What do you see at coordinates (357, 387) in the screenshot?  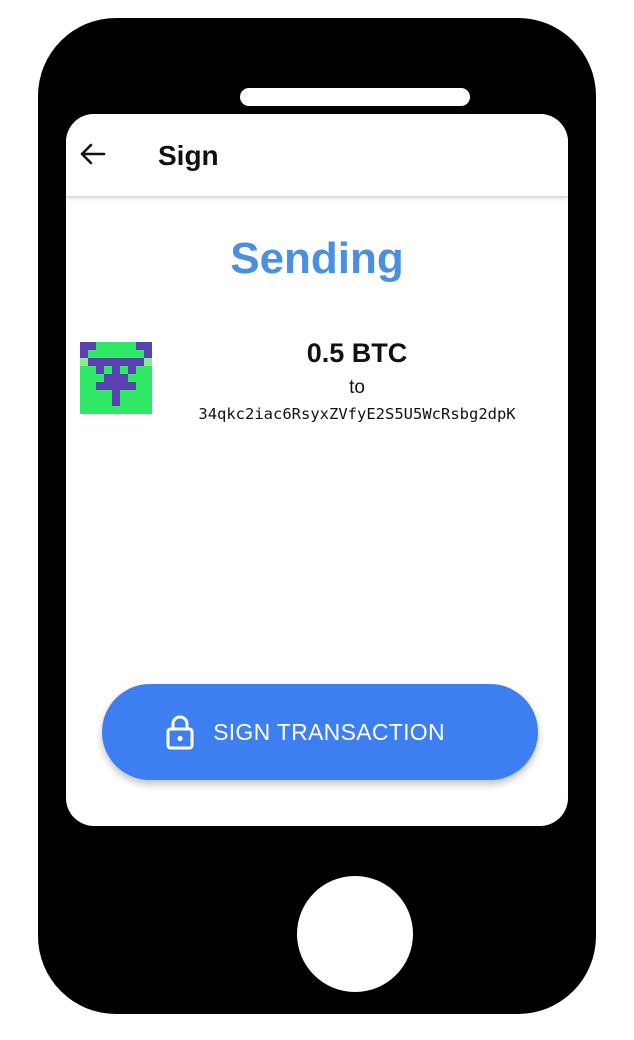 I see `to-label: to` at bounding box center [357, 387].